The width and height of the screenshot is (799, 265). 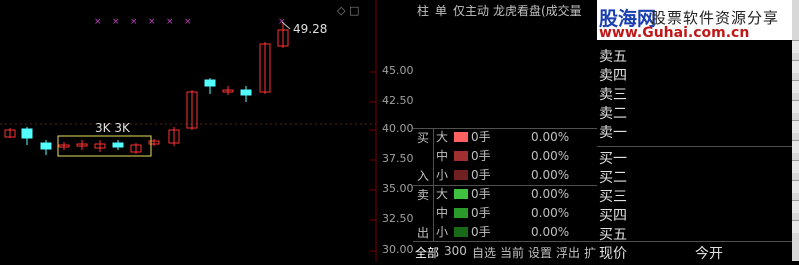 What do you see at coordinates (613, 216) in the screenshot?
I see `bid-level-label: 买四` at bounding box center [613, 216].